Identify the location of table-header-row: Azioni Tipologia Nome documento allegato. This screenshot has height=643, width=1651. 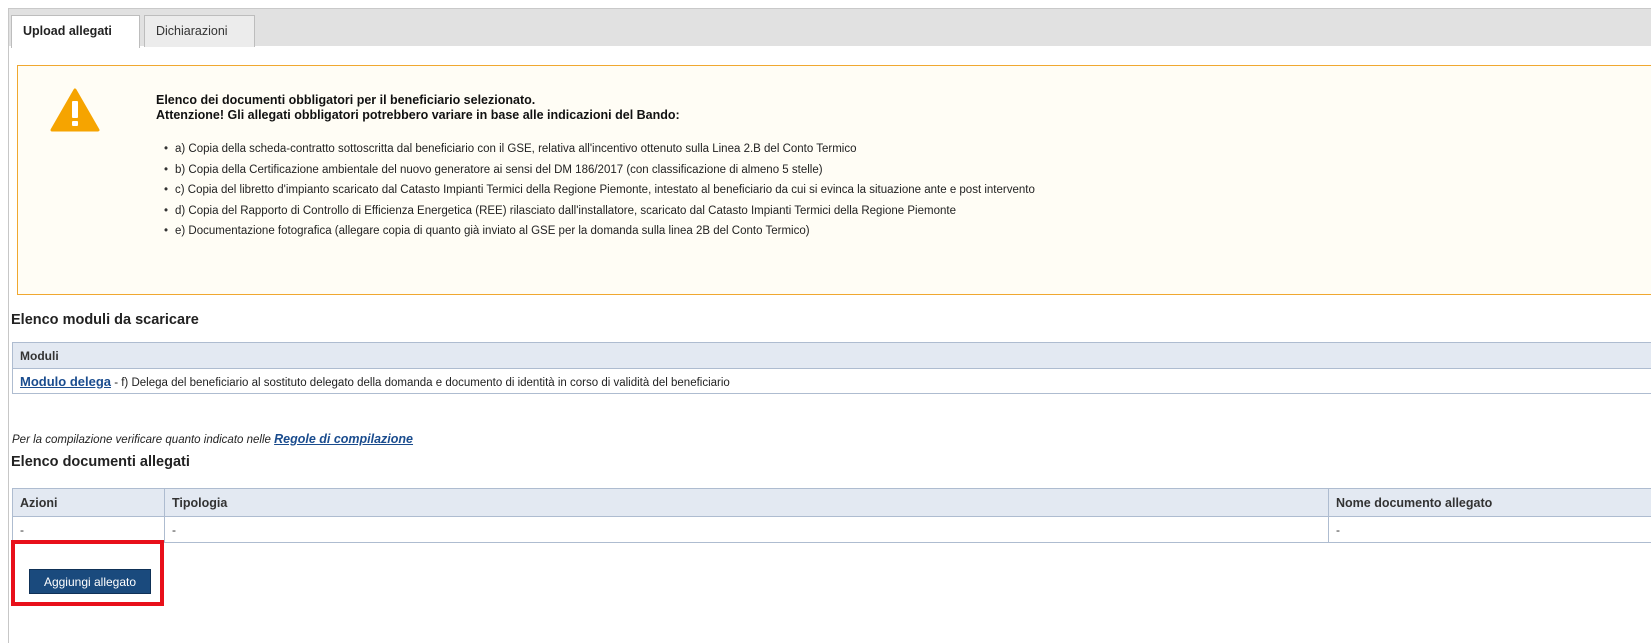
(831, 502).